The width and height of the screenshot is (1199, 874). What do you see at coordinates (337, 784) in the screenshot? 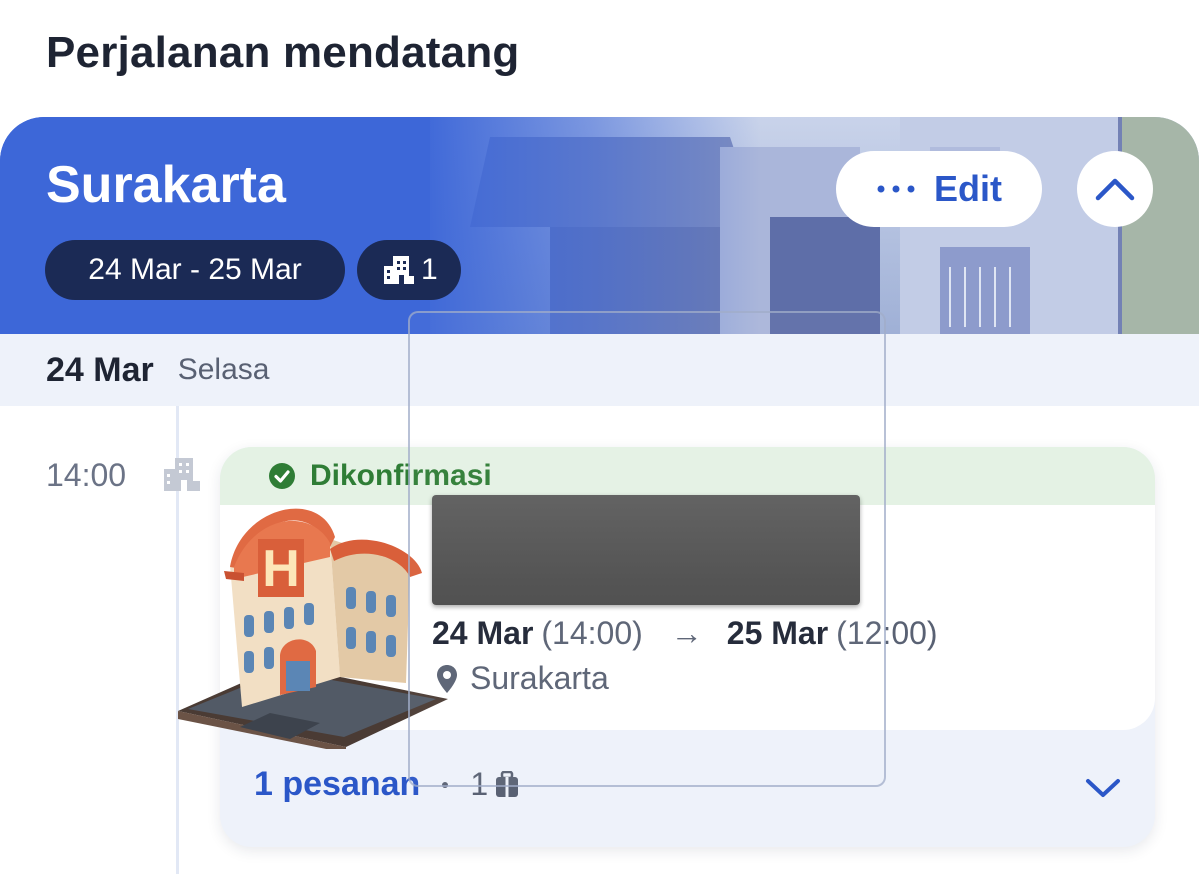
I see `orders-count-link: 1 pesanan` at bounding box center [337, 784].